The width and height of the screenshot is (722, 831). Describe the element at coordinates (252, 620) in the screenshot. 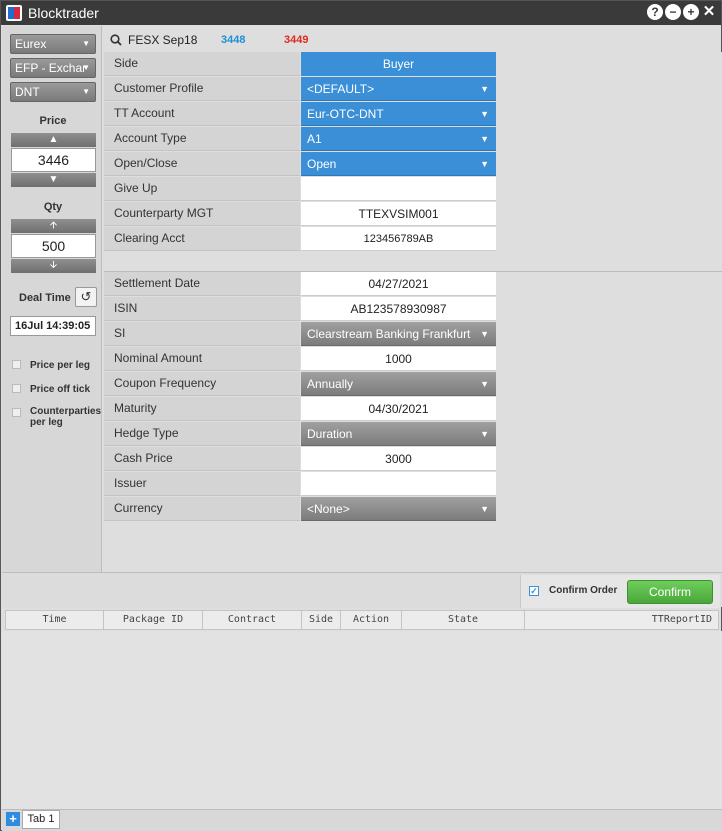

I see `column-header-contract: Contract` at that location.